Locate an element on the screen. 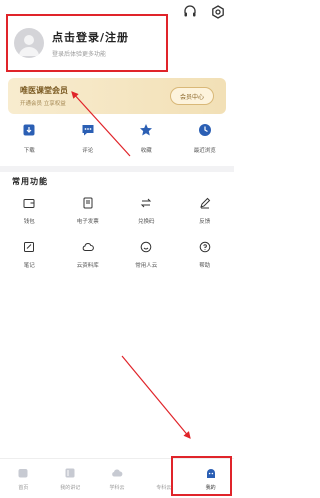 The image size is (320, 498). tab-mine: 我的 is located at coordinates (210, 478).